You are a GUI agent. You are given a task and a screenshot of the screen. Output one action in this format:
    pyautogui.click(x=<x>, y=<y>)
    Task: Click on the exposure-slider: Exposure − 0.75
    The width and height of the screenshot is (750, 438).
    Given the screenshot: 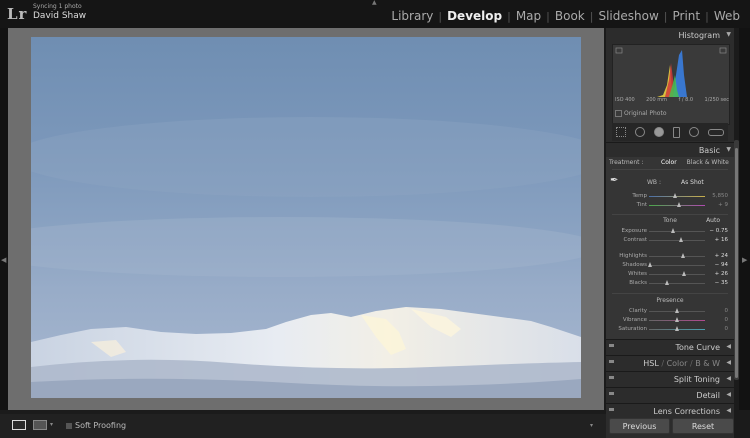 What is the action you would take?
    pyautogui.click(x=670, y=232)
    